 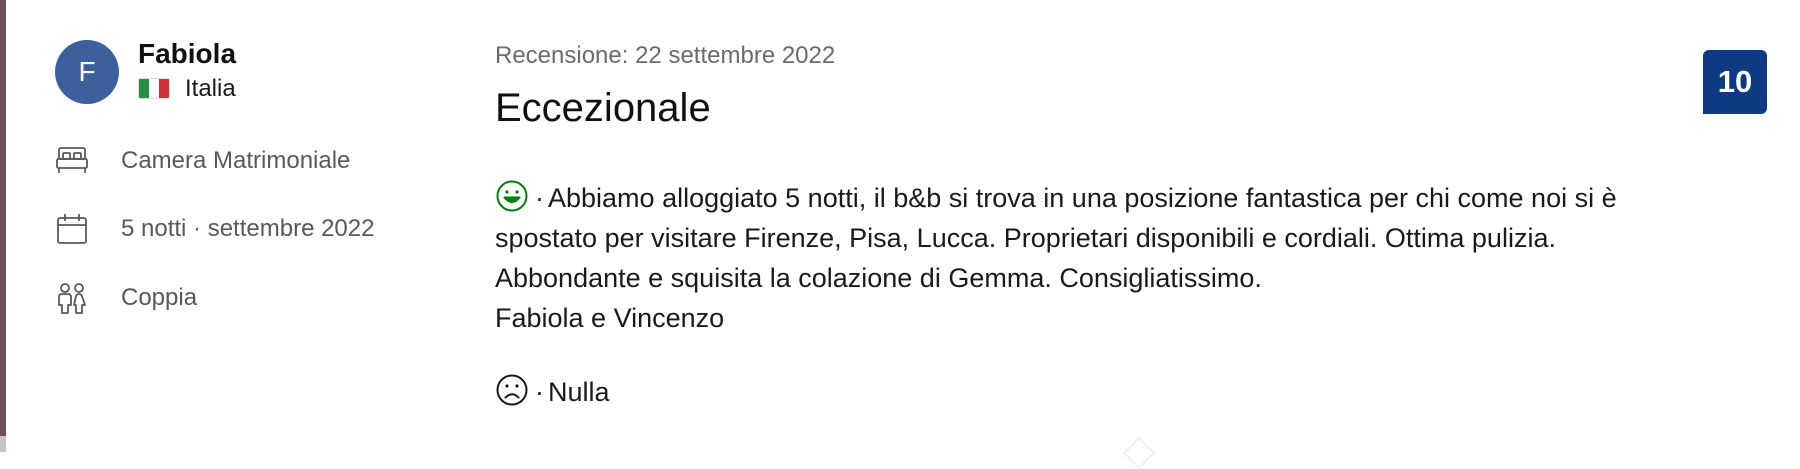 What do you see at coordinates (187, 53) in the screenshot?
I see `reviewer-name: Fabiola` at bounding box center [187, 53].